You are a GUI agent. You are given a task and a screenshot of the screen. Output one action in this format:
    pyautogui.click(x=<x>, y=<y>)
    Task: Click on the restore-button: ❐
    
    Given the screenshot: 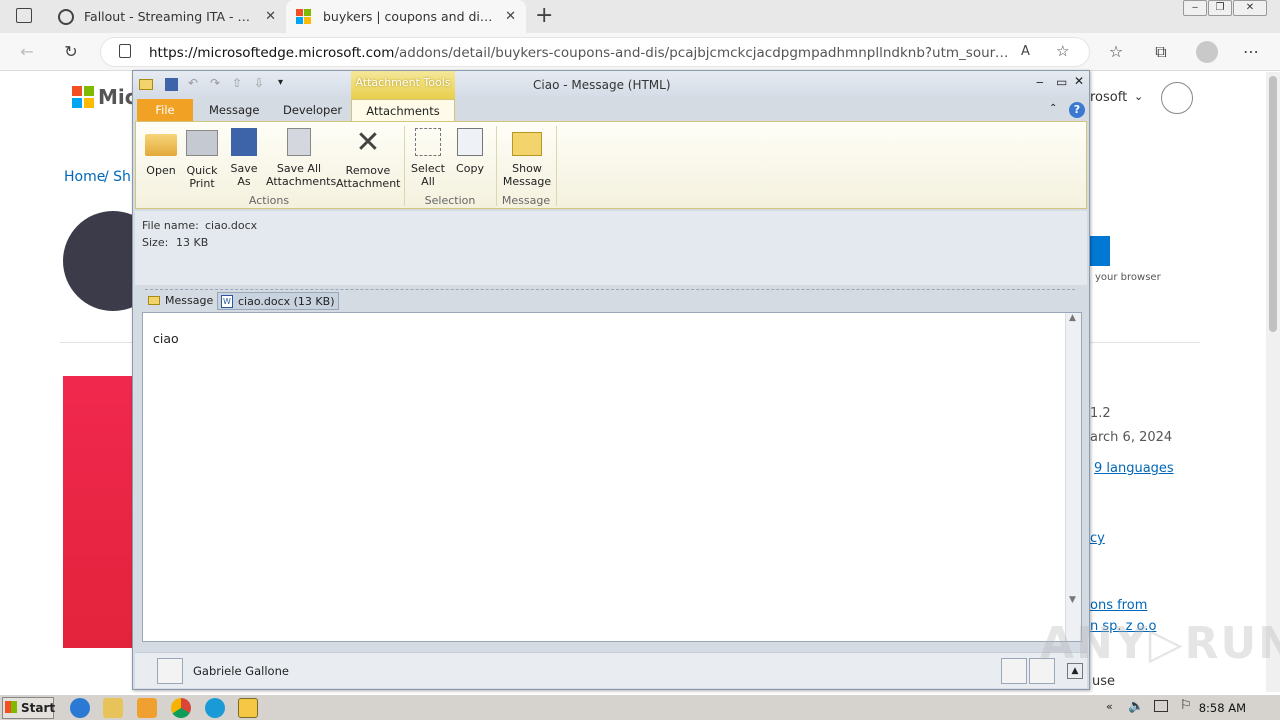 What is the action you would take?
    pyautogui.click(x=1220, y=8)
    